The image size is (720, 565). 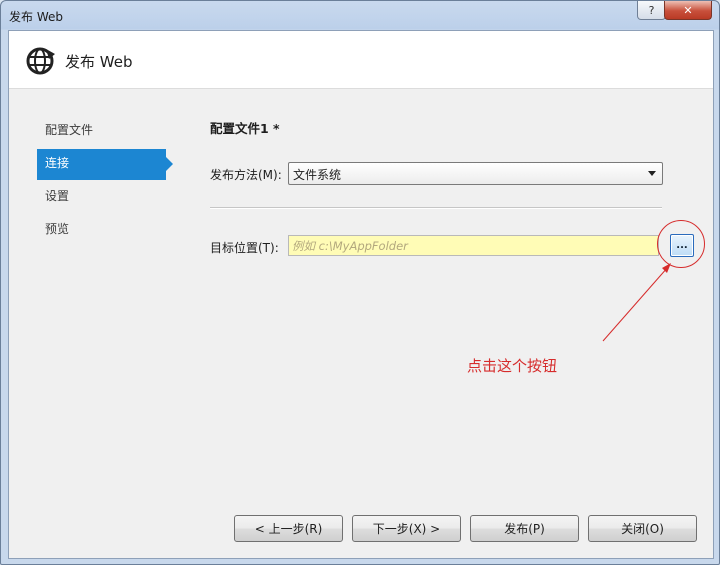 I want to click on publish-method-value: 文件系统, so click(x=317, y=175).